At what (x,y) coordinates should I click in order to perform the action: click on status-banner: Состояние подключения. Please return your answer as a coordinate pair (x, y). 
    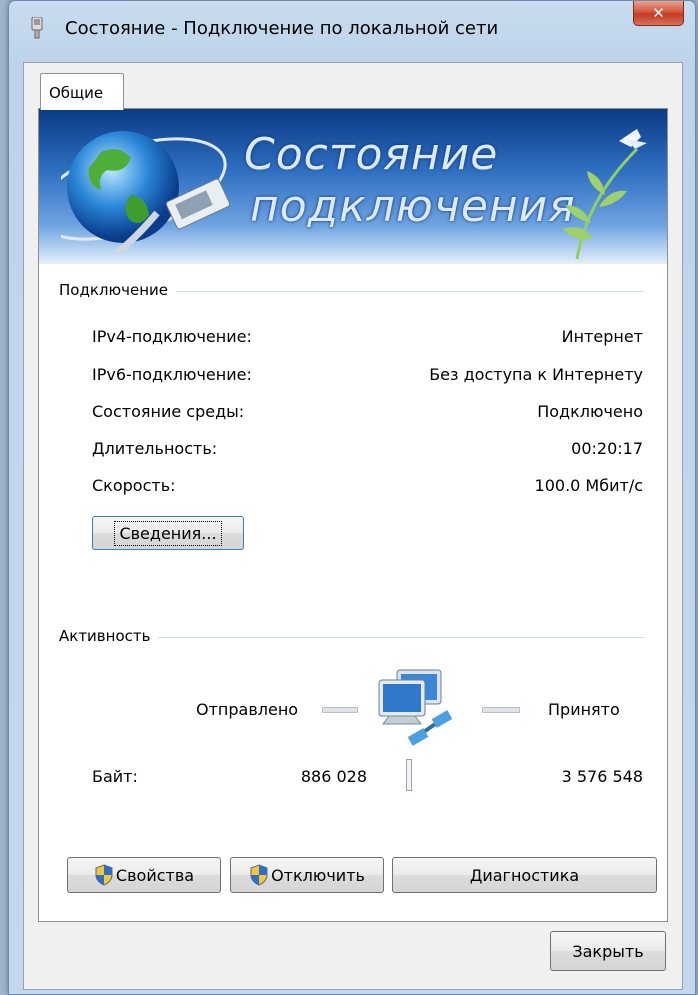
    Looking at the image, I should click on (353, 186).